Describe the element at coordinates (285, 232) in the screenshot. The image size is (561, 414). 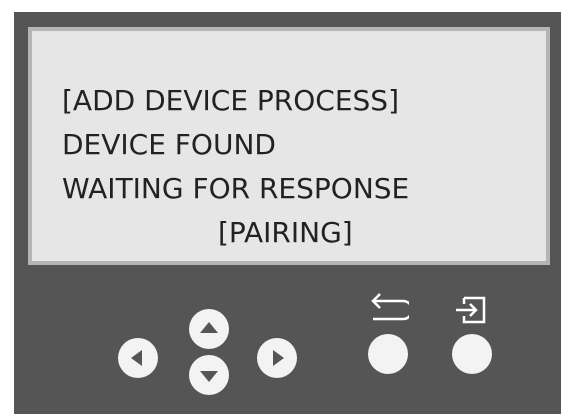
I see `screen-line-4: [PAIRING]` at that location.